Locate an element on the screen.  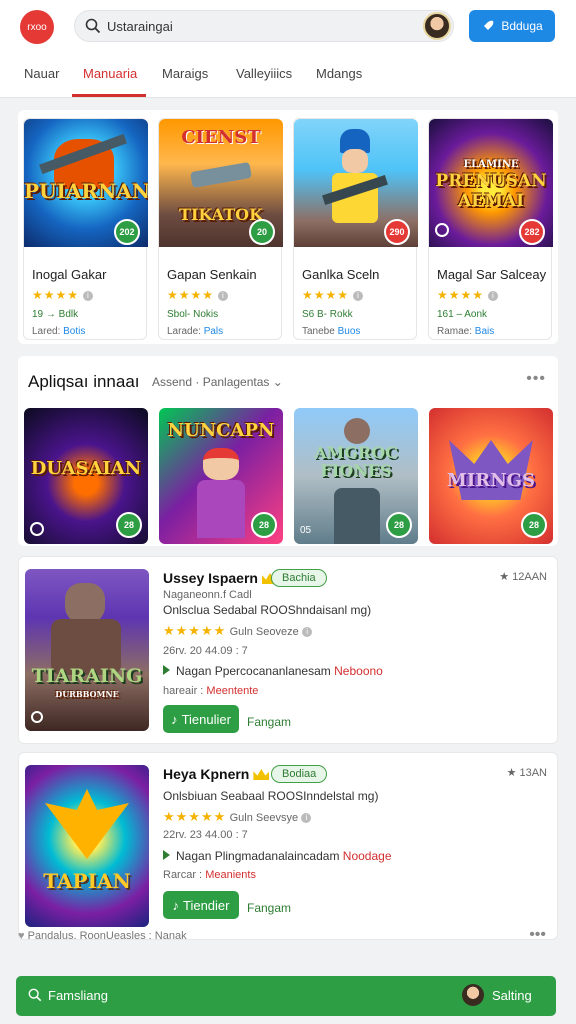
chevron-down-icon: ⌄ is located at coordinates (277, 382).